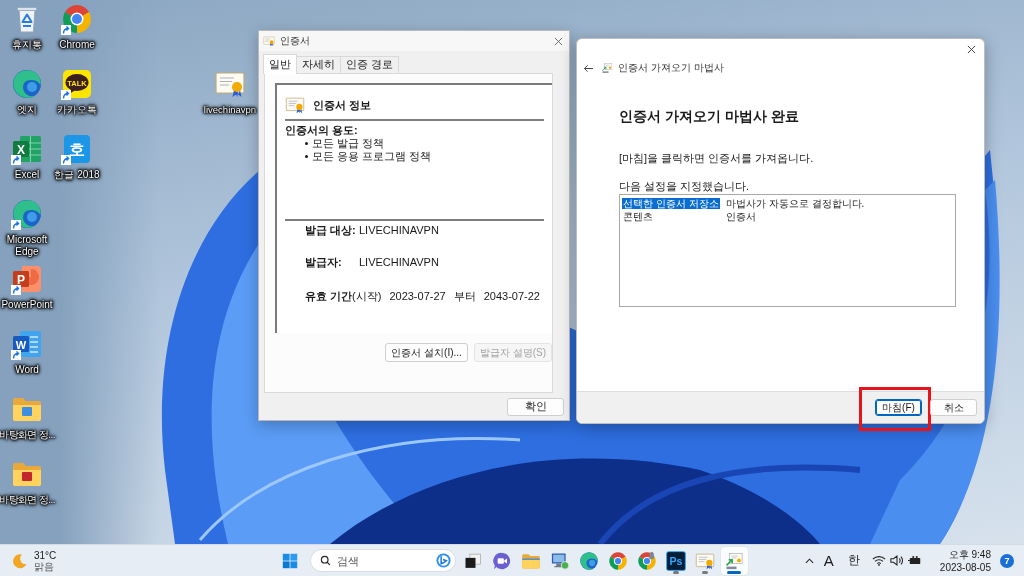 Image resolution: width=1024 pixels, height=576 pixels. Describe the element at coordinates (588, 68) in the screenshot. I see `back-arrow-icon` at that location.